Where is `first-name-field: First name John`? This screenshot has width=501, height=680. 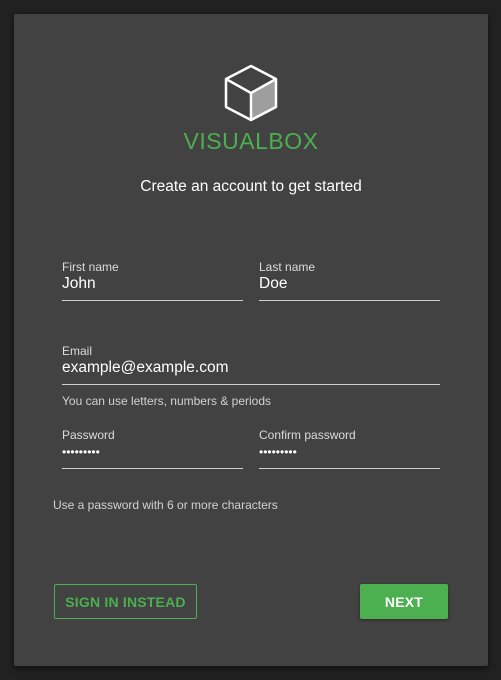
first-name-field: First name John is located at coordinates (152, 280).